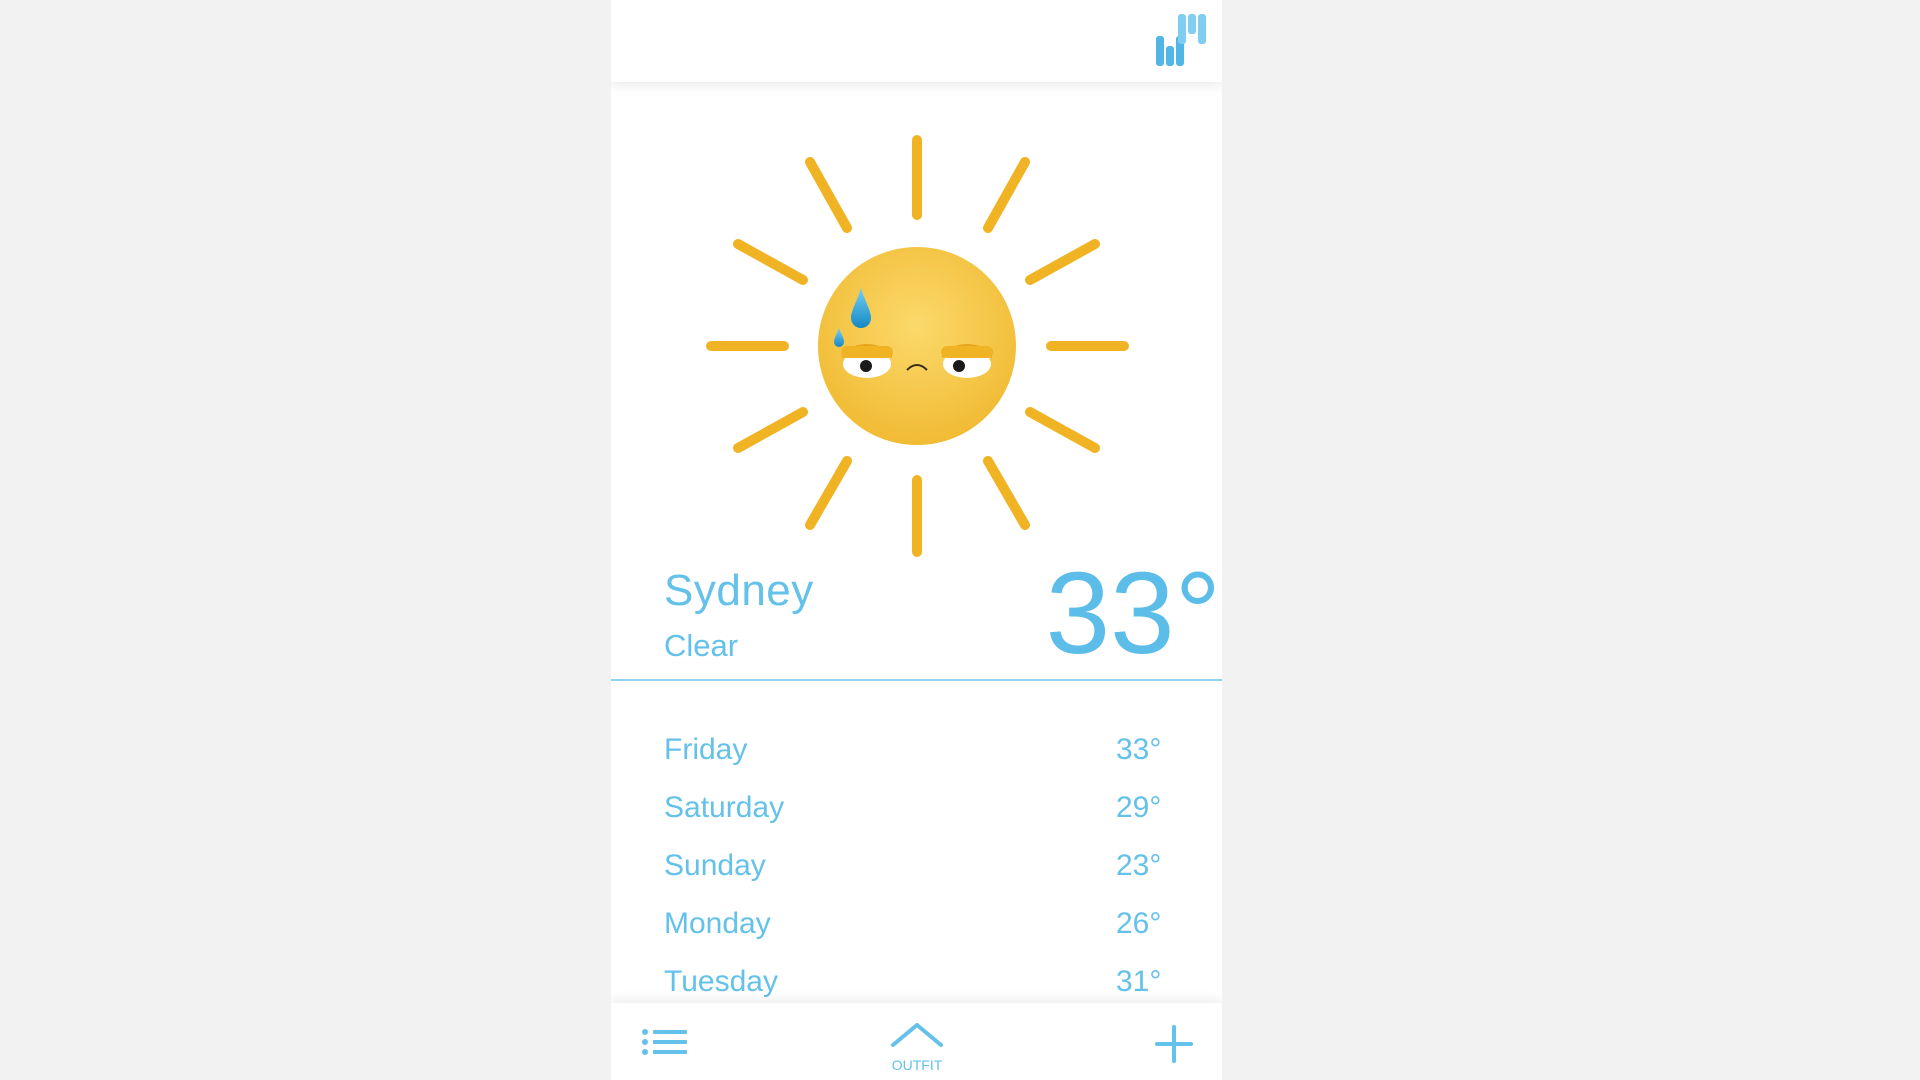  Describe the element at coordinates (665, 1044) in the screenshot. I see `list-icon` at that location.